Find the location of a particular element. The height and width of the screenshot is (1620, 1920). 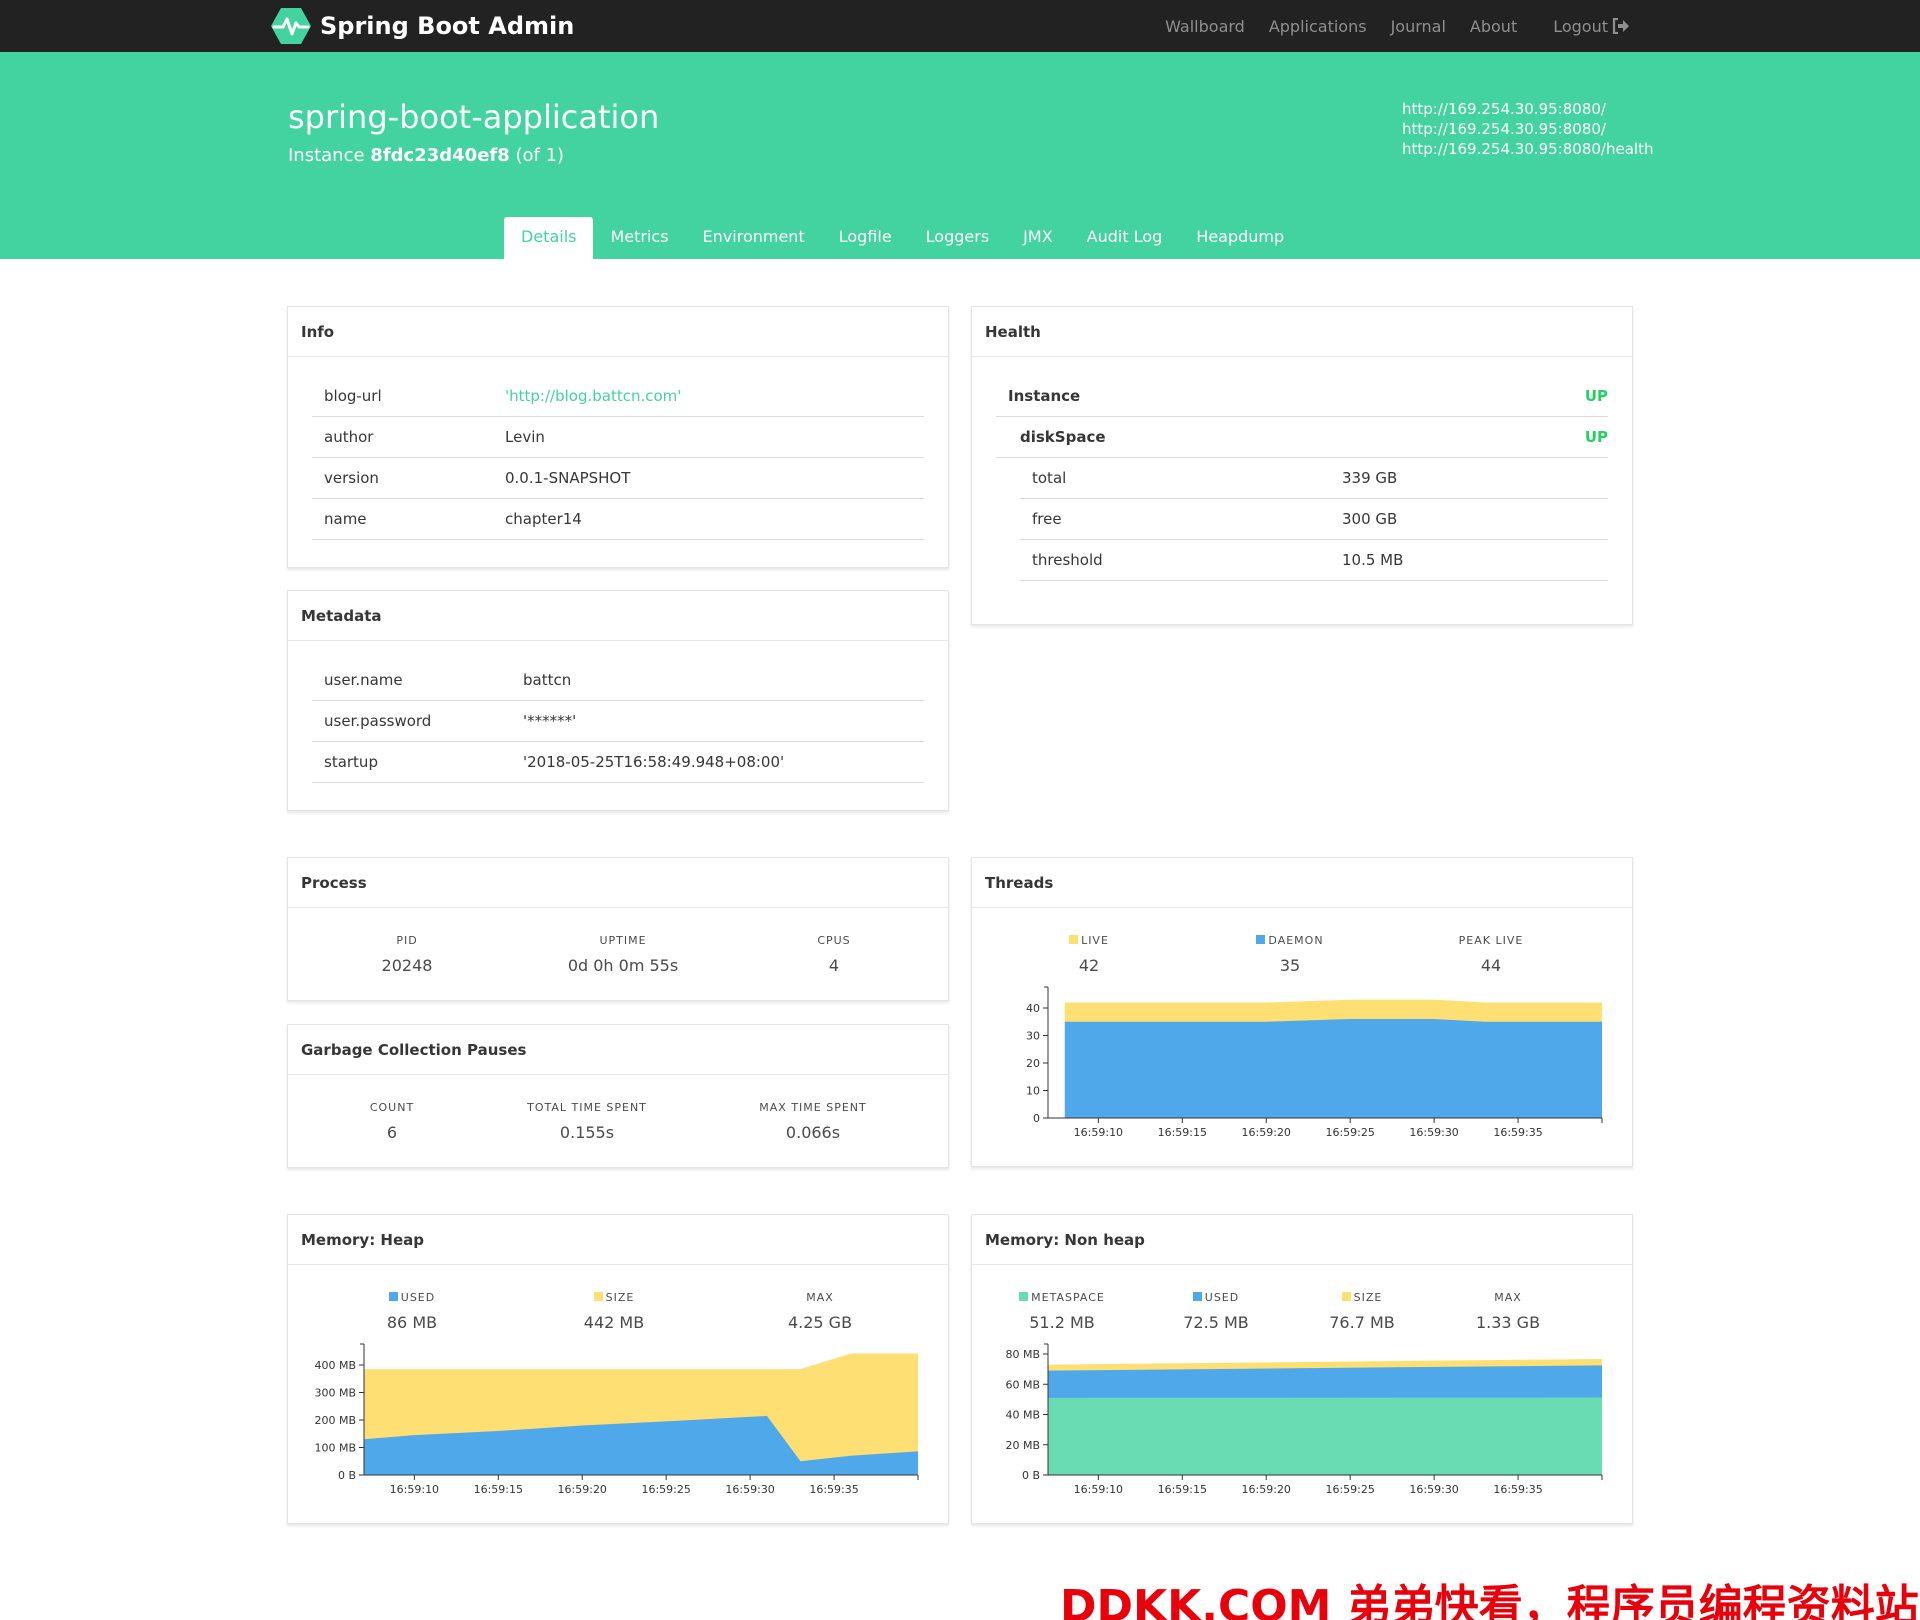

tab-heapdump: Heapdump is located at coordinates (1240, 238).